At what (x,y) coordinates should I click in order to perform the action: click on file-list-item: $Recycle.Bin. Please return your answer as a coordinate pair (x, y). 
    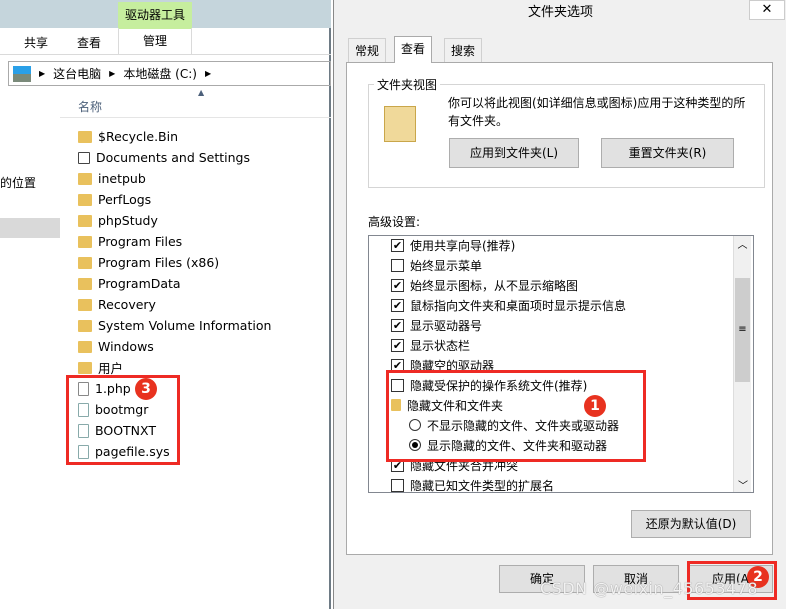
    Looking at the image, I should click on (128, 136).